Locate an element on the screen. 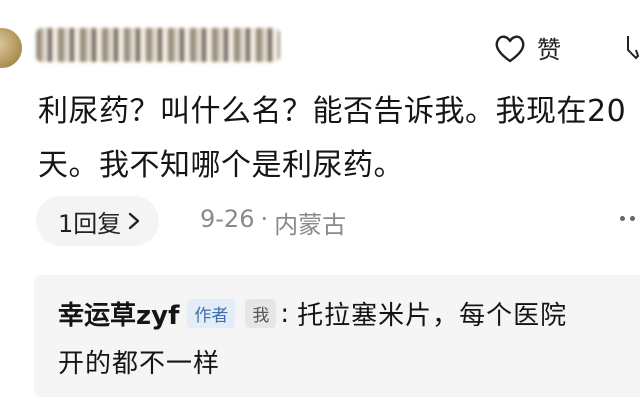 This screenshot has height=405, width=640. comment-date: 9-26 is located at coordinates (227, 219).